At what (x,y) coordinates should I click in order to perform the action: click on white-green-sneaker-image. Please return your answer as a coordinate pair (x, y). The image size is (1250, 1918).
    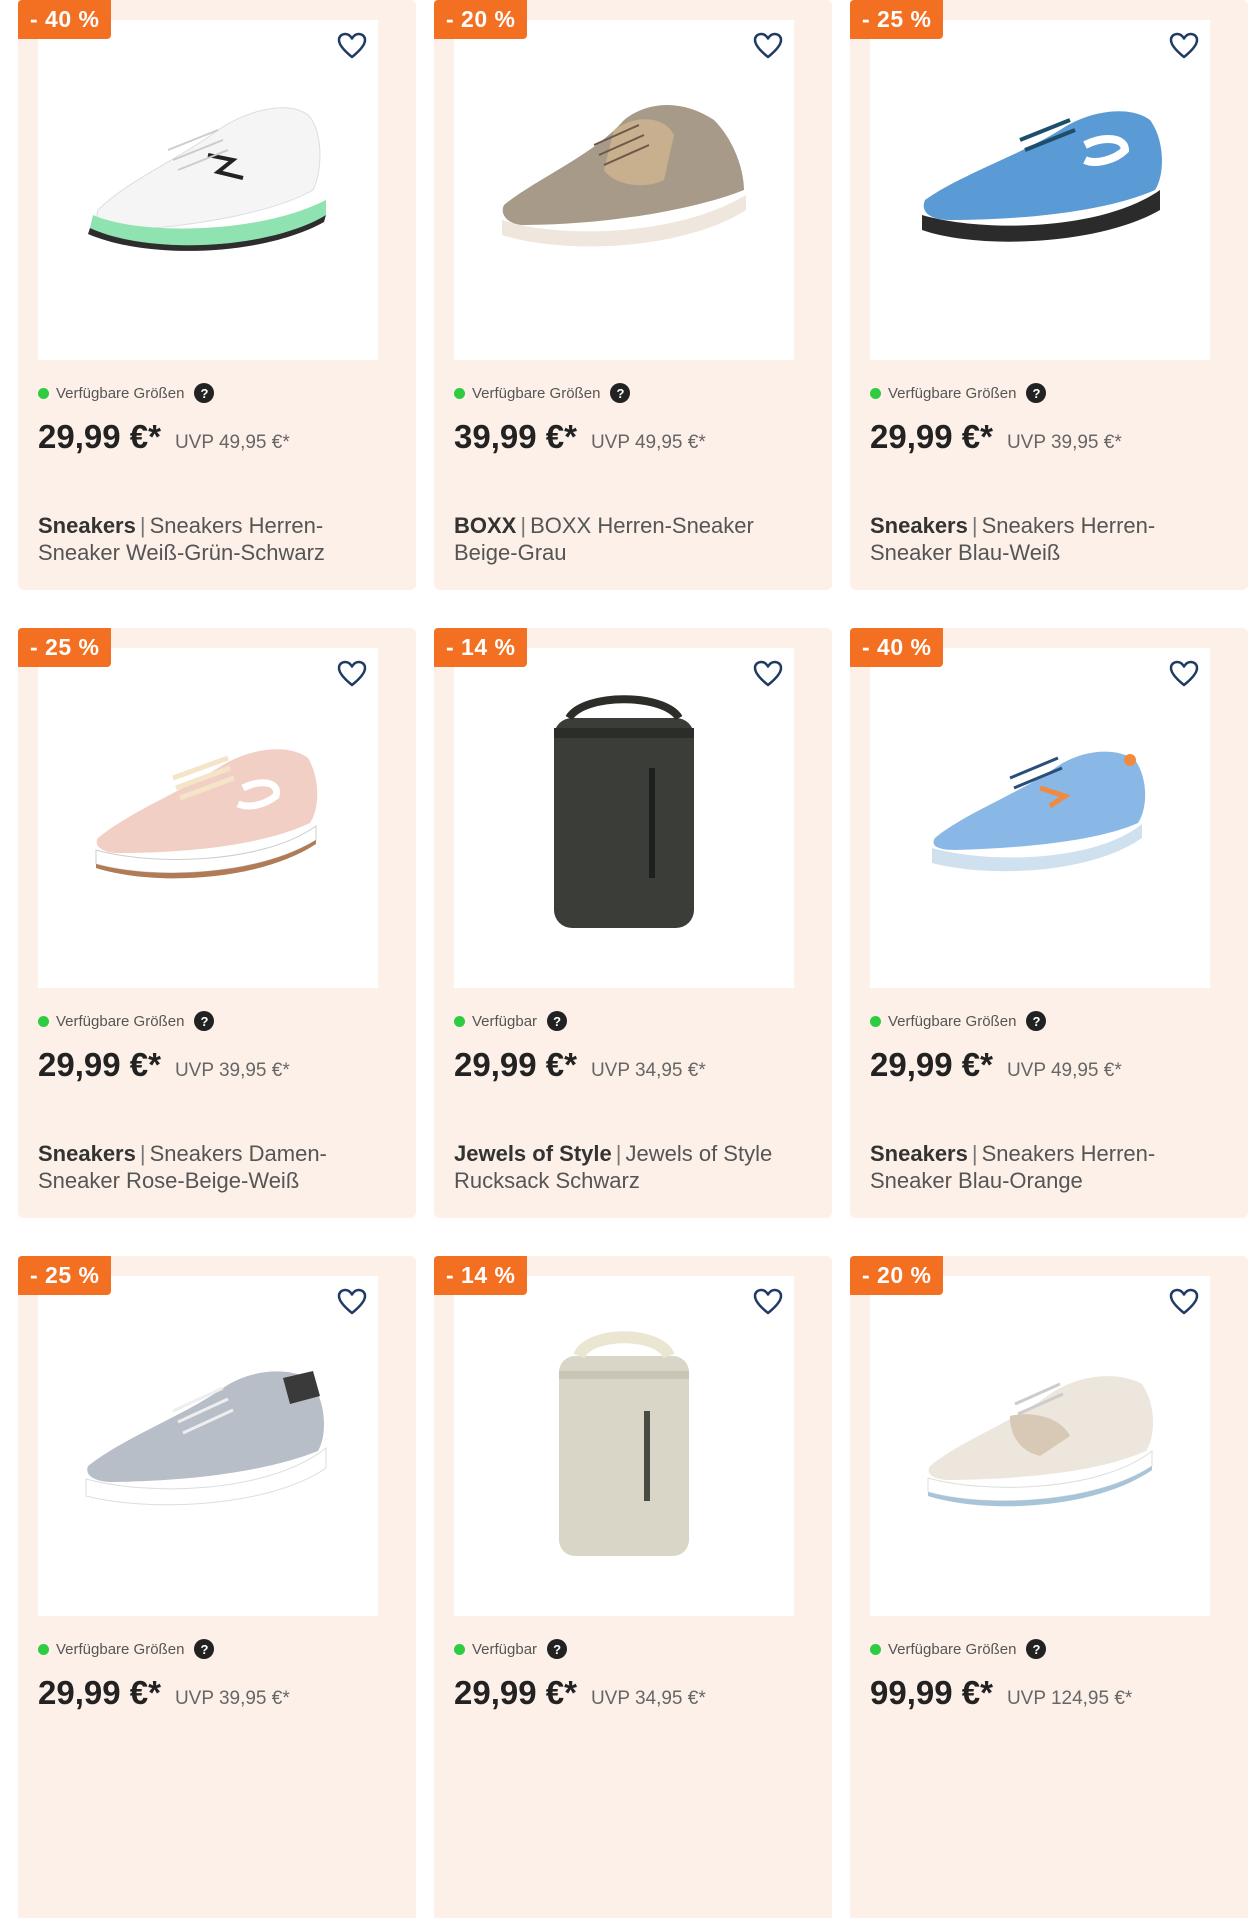
    Looking at the image, I should click on (207, 179).